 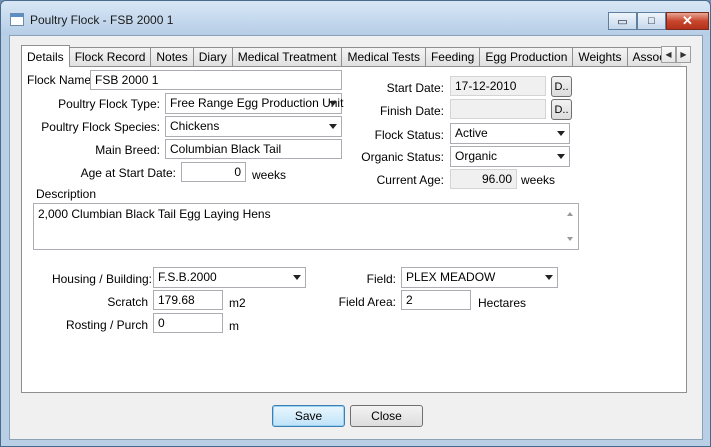 I want to click on app-window-icon, so click(x=17, y=19).